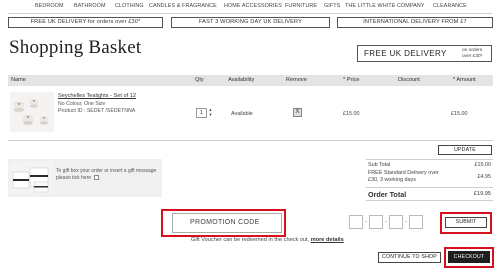  What do you see at coordinates (75, 47) in the screenshot?
I see `page-title: Shopping Basket` at bounding box center [75, 47].